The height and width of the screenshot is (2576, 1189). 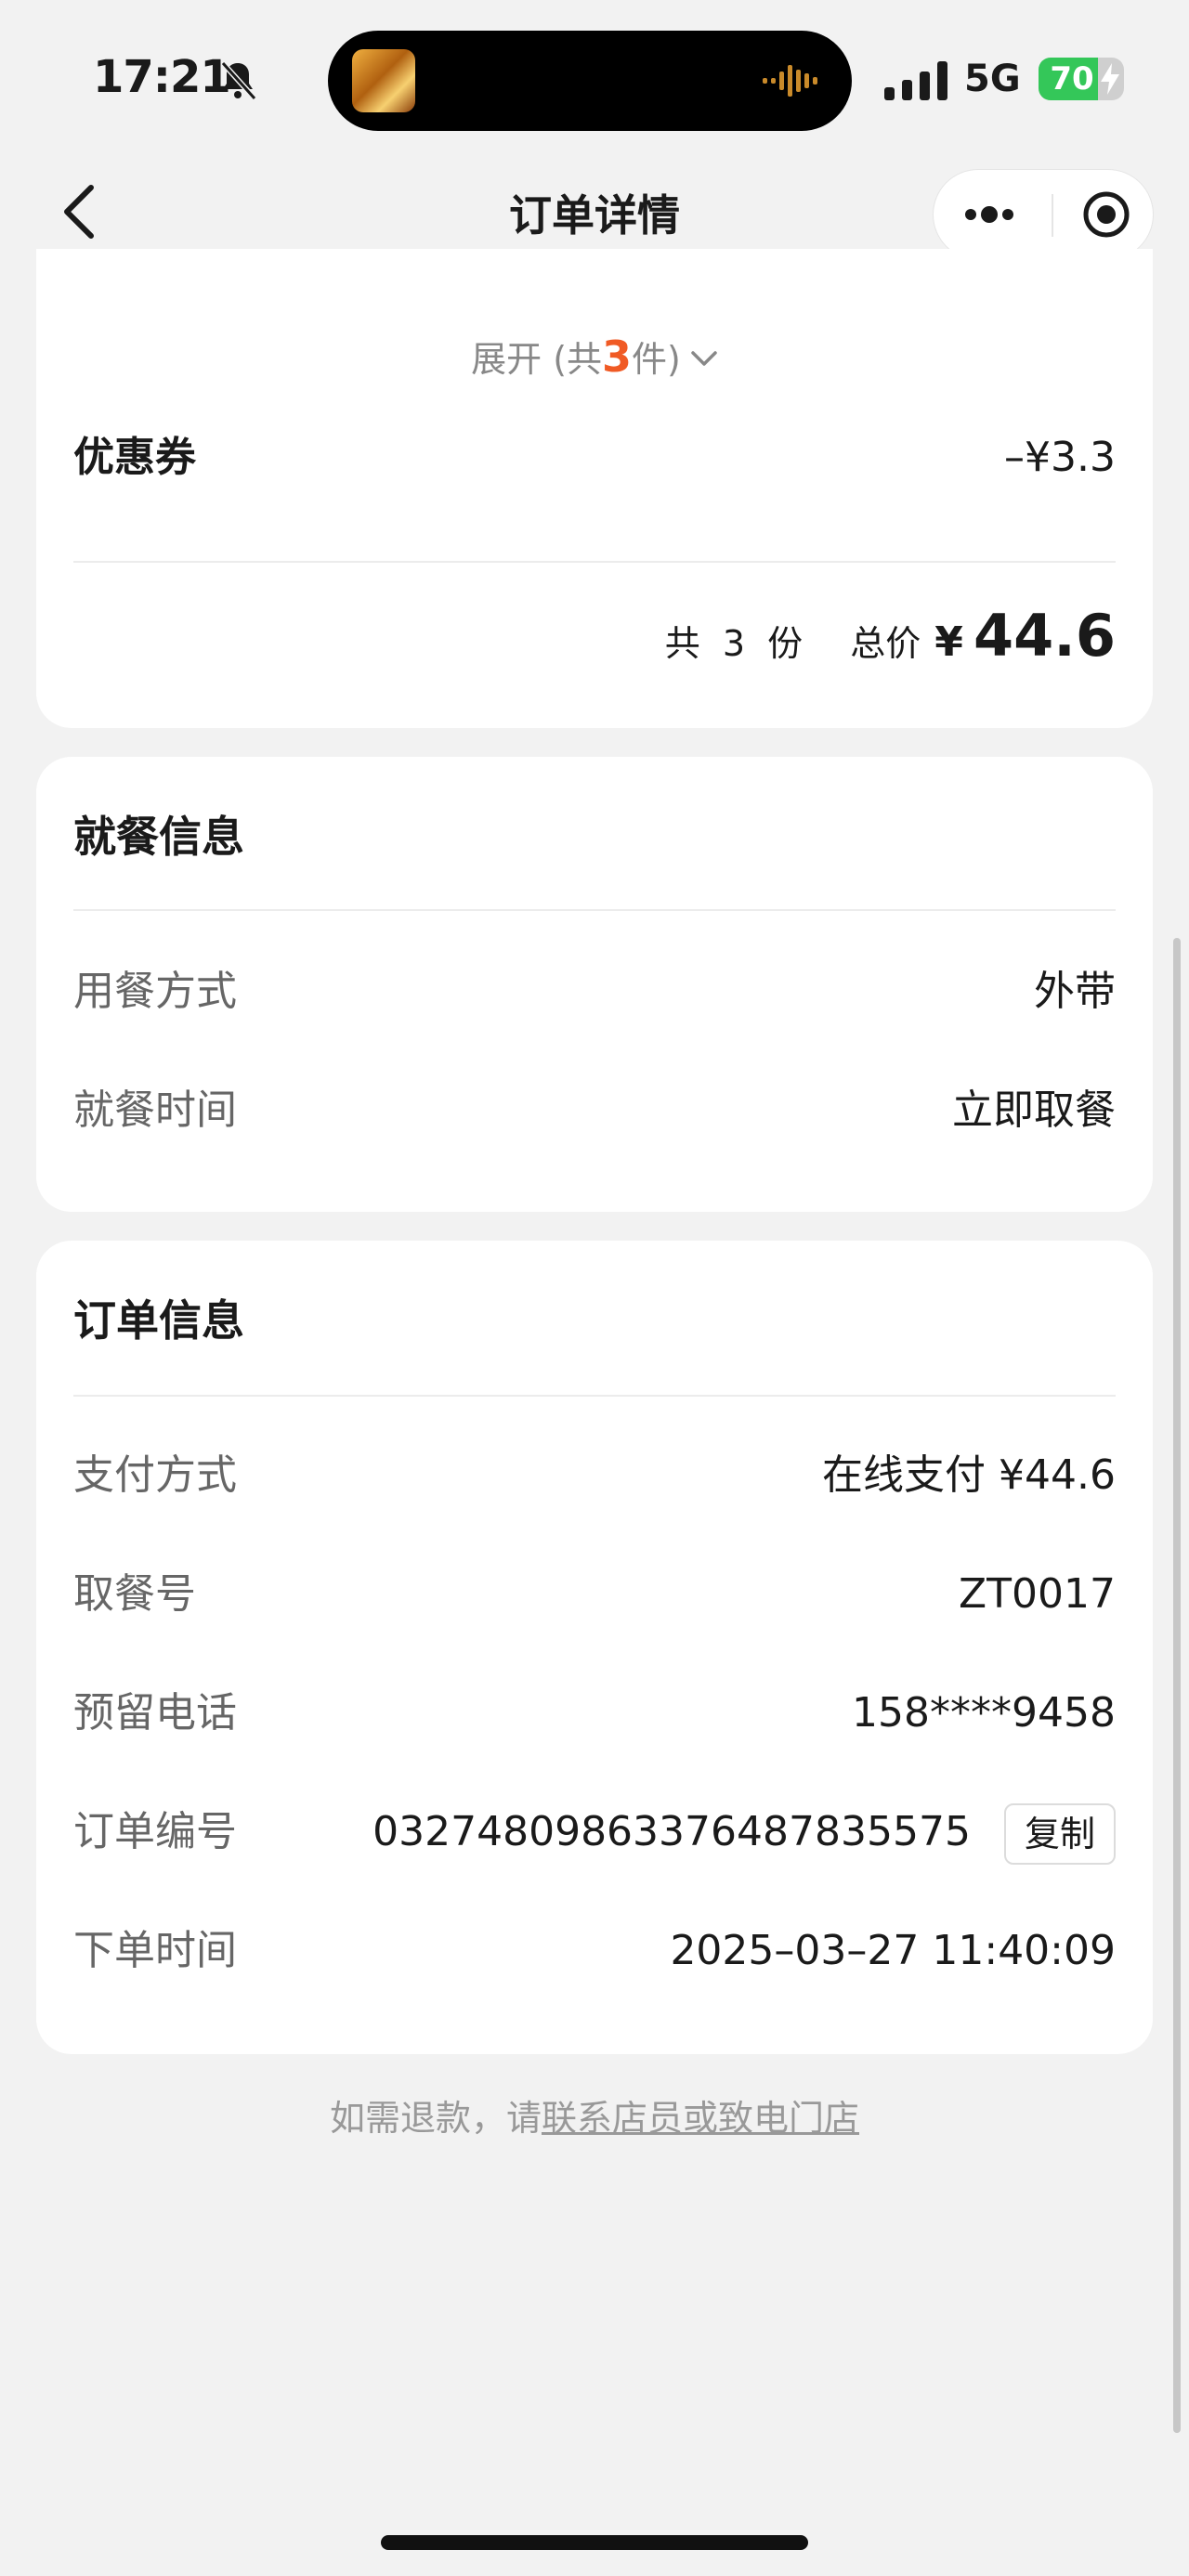 I want to click on total-amount: 44.6, so click(x=1044, y=636).